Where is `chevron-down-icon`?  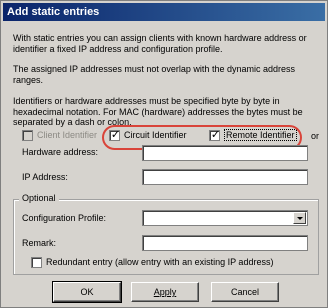
chevron-down-icon is located at coordinates (300, 218).